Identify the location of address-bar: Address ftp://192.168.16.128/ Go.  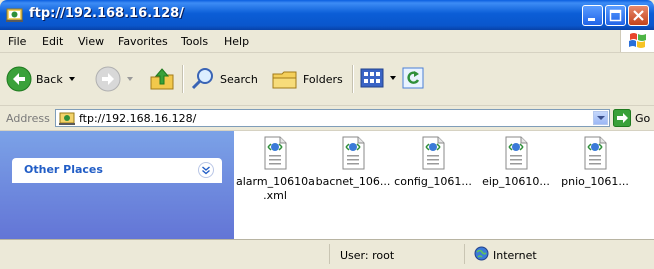
(327, 118).